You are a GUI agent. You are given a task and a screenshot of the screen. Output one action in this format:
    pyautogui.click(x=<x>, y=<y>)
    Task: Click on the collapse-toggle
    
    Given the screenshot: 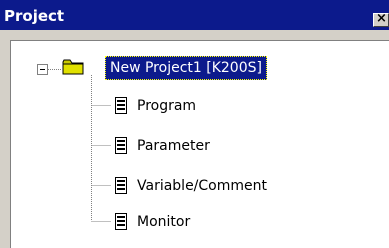 What is the action you would take?
    pyautogui.click(x=42, y=69)
    